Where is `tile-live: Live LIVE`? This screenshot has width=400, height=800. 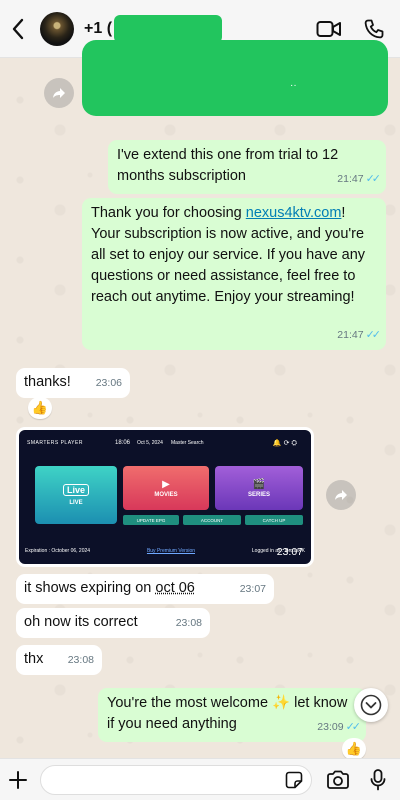
tile-live: Live LIVE is located at coordinates (76, 495).